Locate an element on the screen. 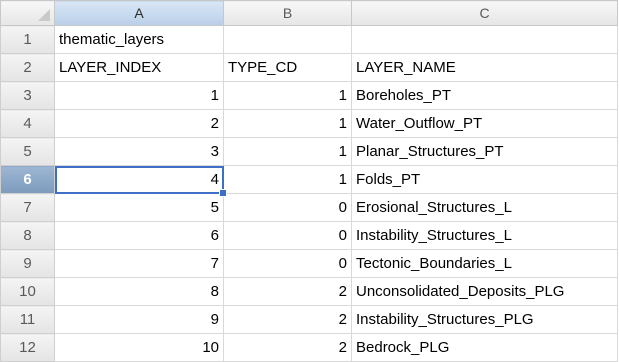  cell-b5: 1 is located at coordinates (287, 151).